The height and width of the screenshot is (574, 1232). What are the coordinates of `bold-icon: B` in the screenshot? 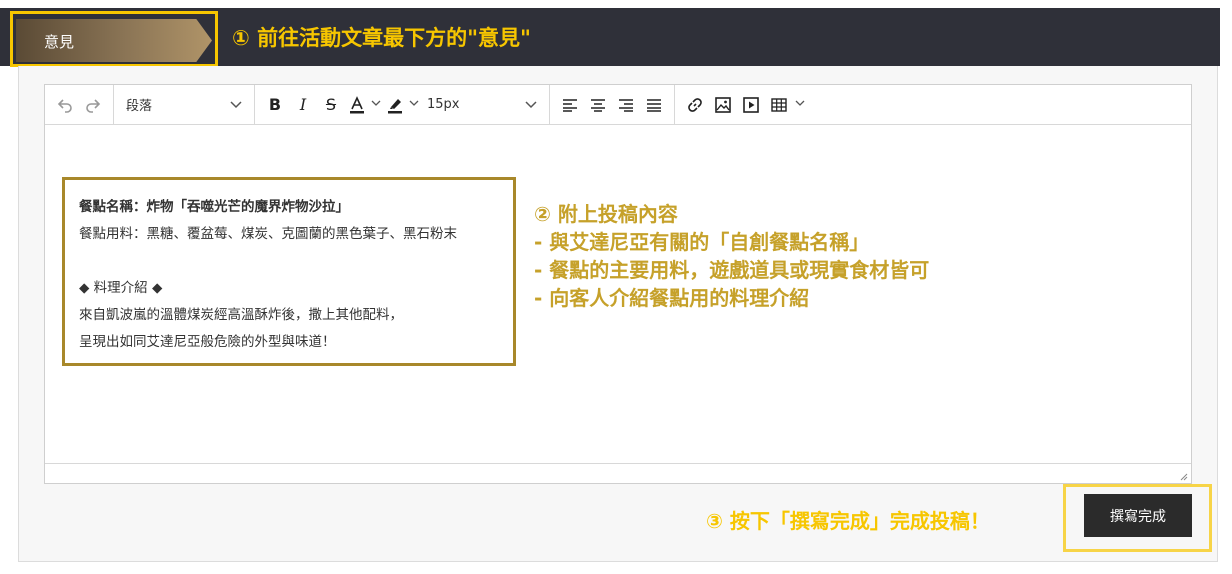 It's located at (275, 105).